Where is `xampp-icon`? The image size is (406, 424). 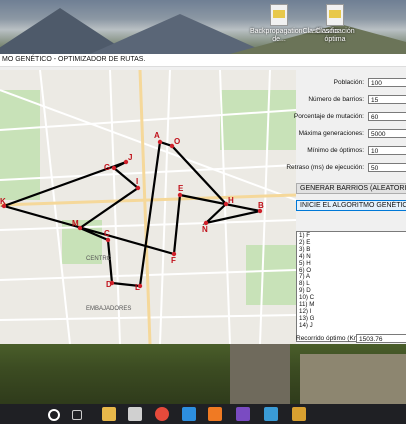 xampp-icon is located at coordinates (215, 414).